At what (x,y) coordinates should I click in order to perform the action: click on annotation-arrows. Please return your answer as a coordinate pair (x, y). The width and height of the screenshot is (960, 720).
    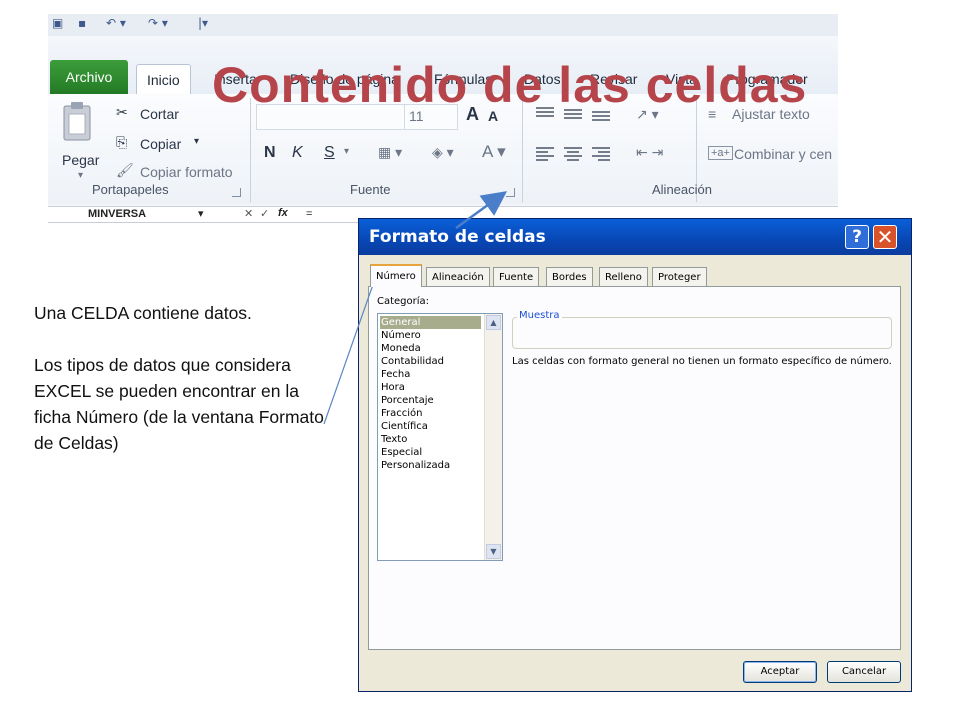
    Looking at the image, I should click on (415, 308).